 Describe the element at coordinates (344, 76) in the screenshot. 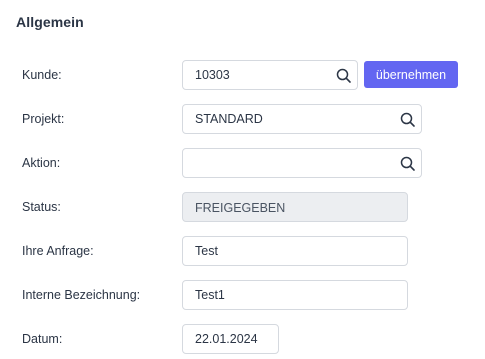

I see `kunde-search-icon` at that location.